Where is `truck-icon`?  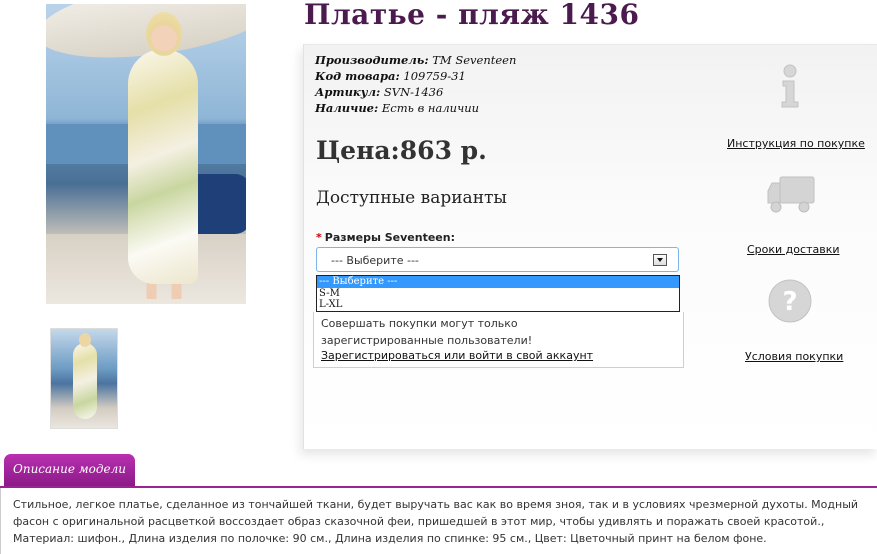
truck-icon is located at coordinates (791, 195).